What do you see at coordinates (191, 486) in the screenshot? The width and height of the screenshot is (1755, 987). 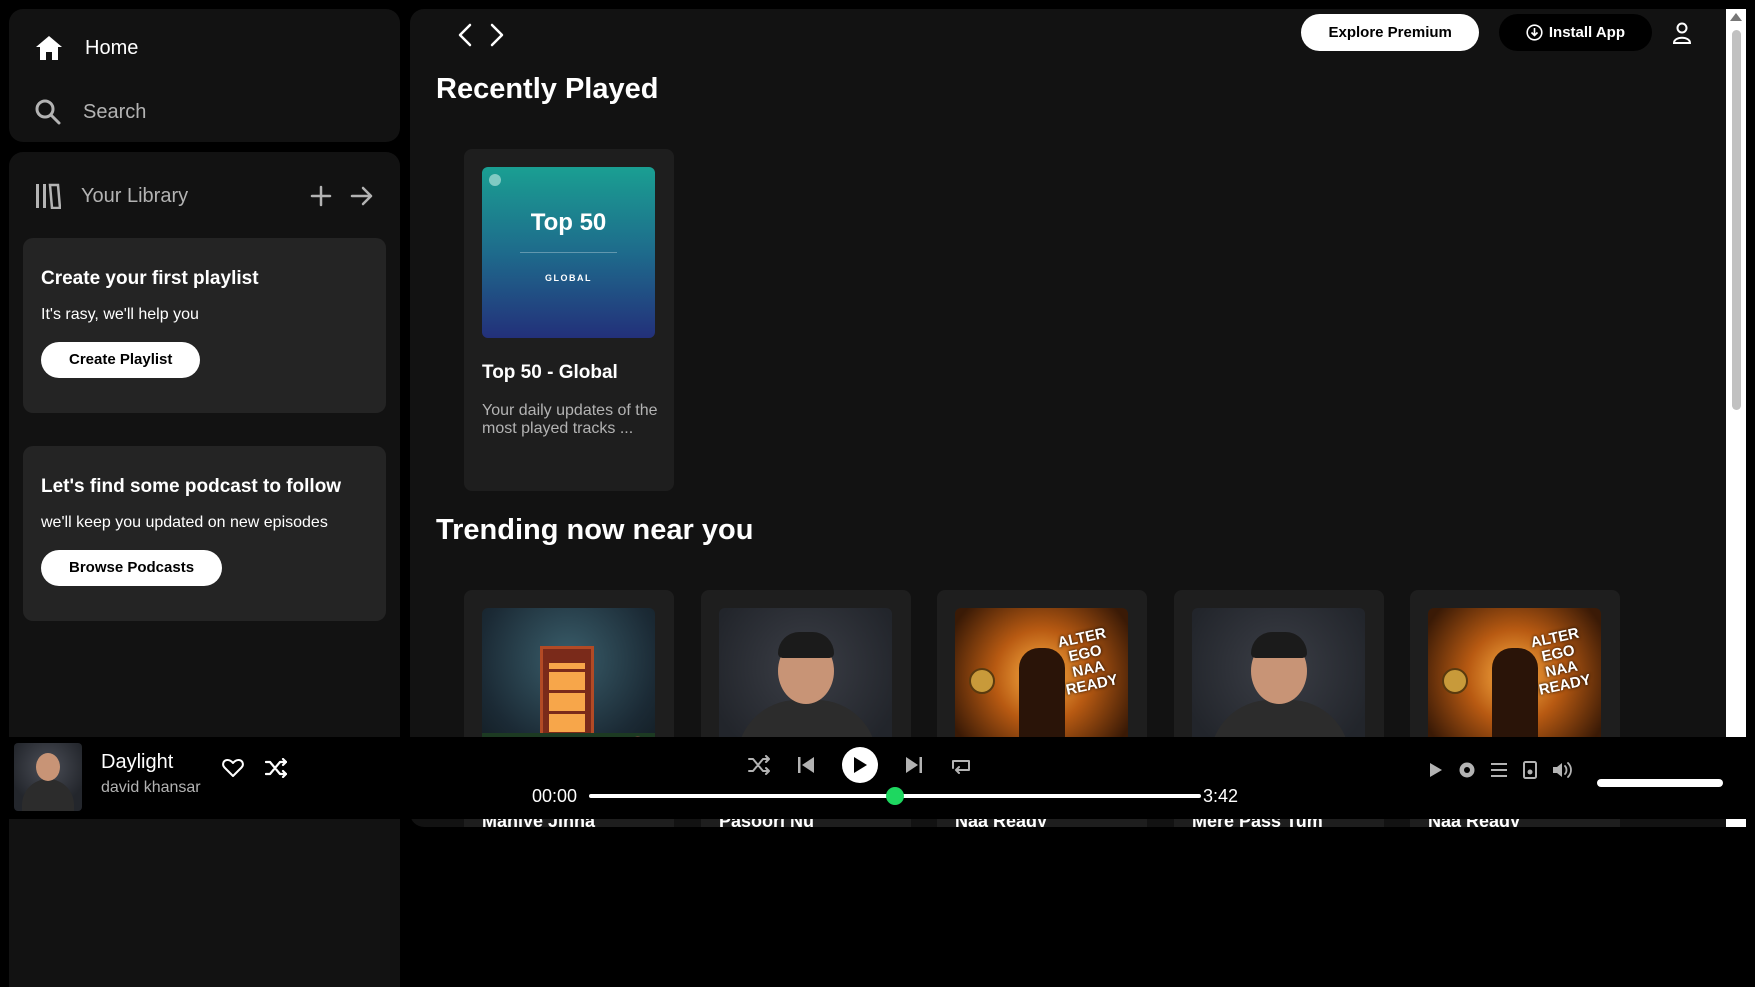 I see `podcast-card-title: Let's find some podcast to follow` at bounding box center [191, 486].